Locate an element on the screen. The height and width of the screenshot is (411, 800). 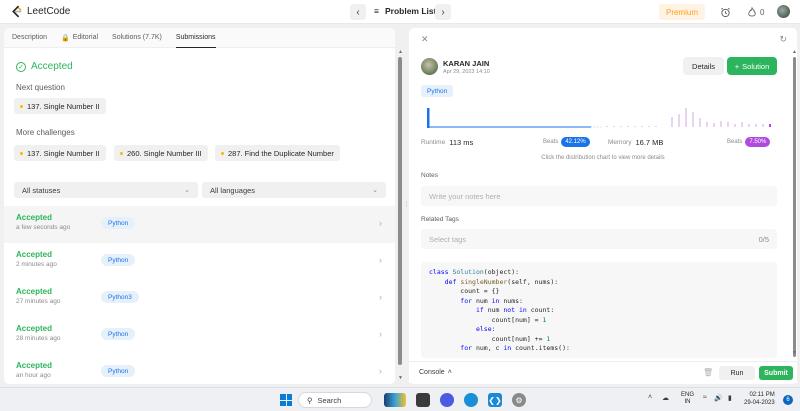
memory-distribution is located at coordinates (688, 117).